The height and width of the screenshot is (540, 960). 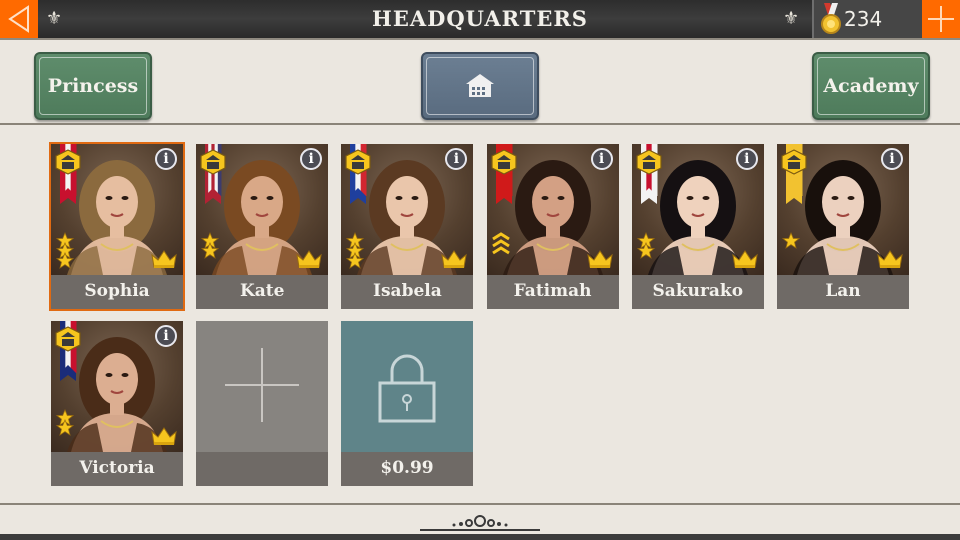 I want to click on plus-icon, so click(x=262, y=385).